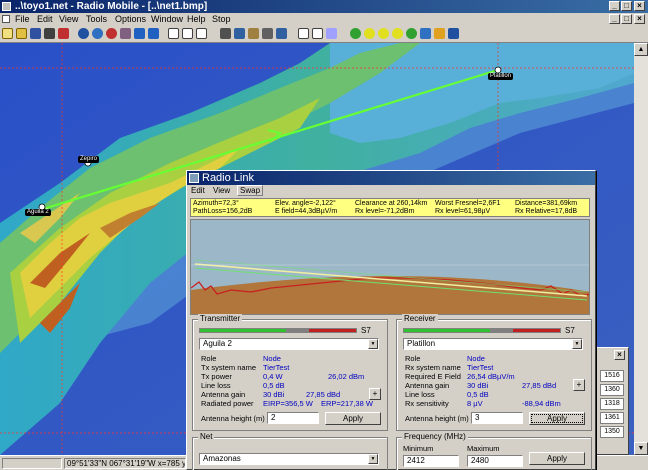  Describe the element at coordinates (639, 6) in the screenshot. I see `close-button: ×` at that location.